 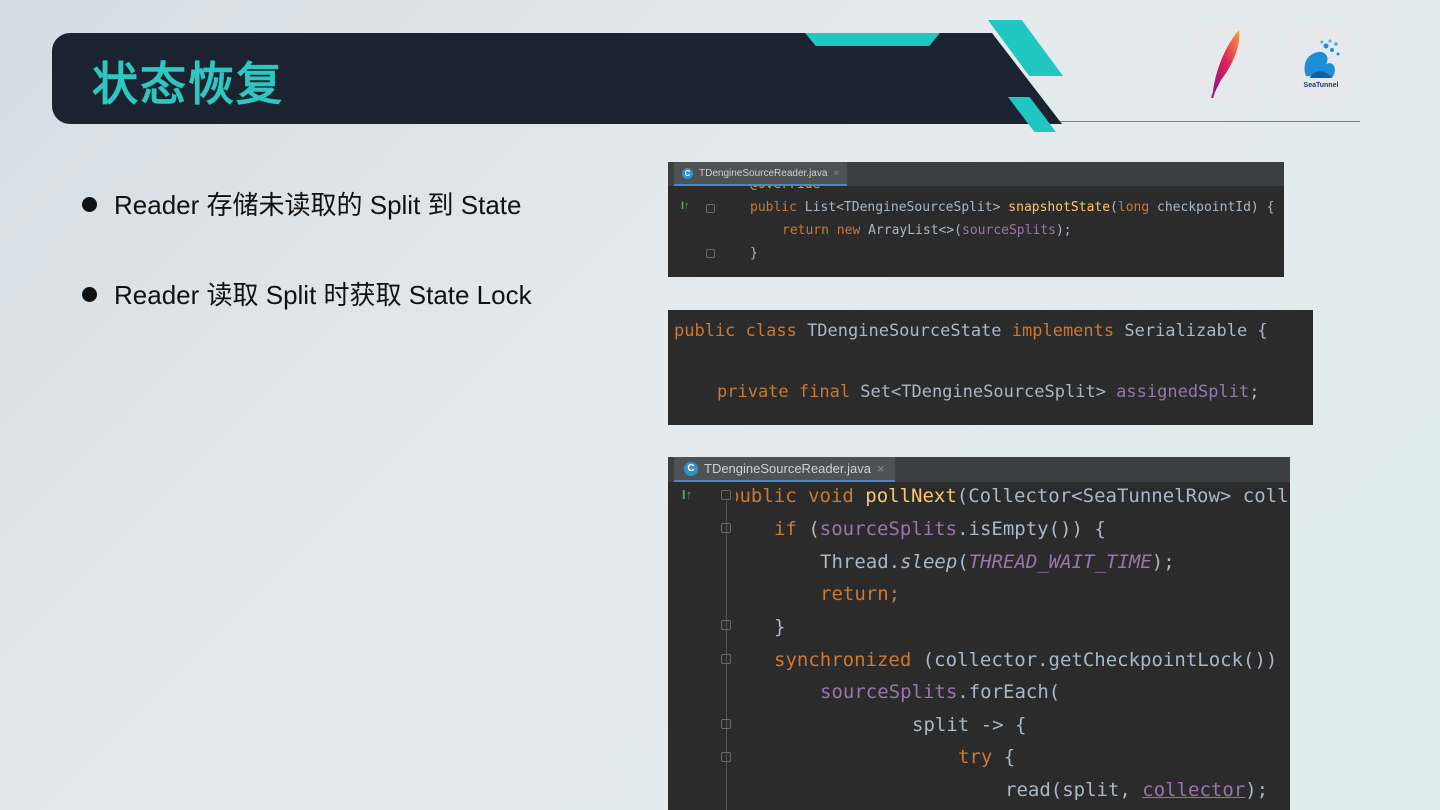 What do you see at coordinates (1322, 58) in the screenshot?
I see `seatunnel-wave-icon` at bounding box center [1322, 58].